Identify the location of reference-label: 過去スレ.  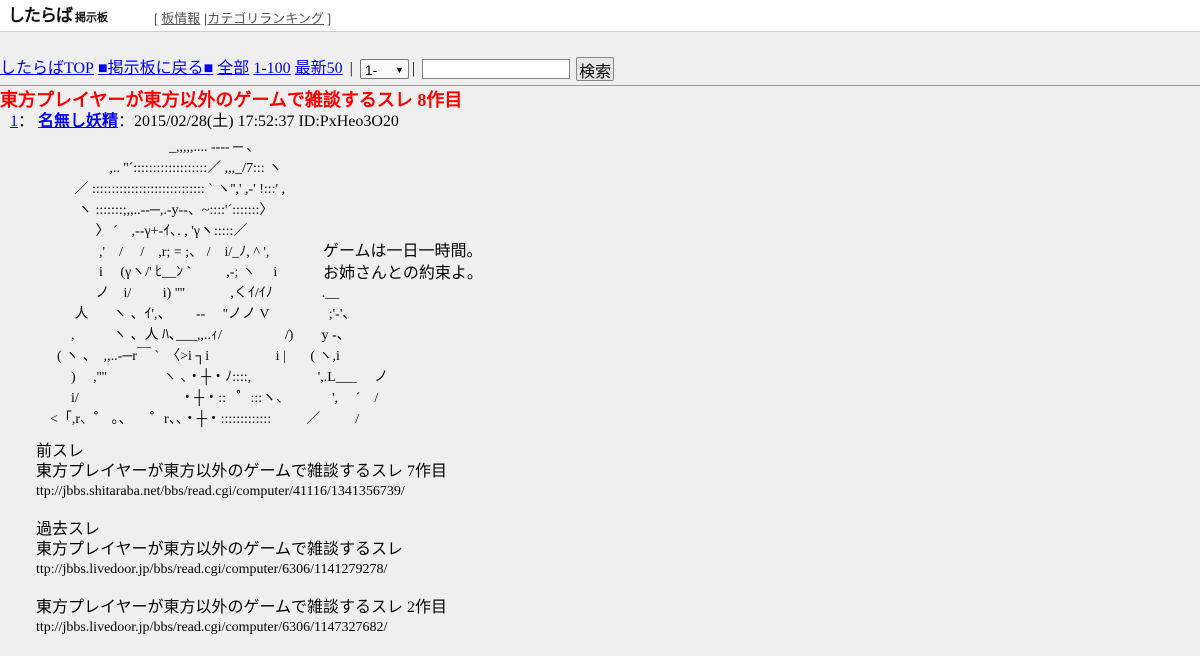
(68, 529).